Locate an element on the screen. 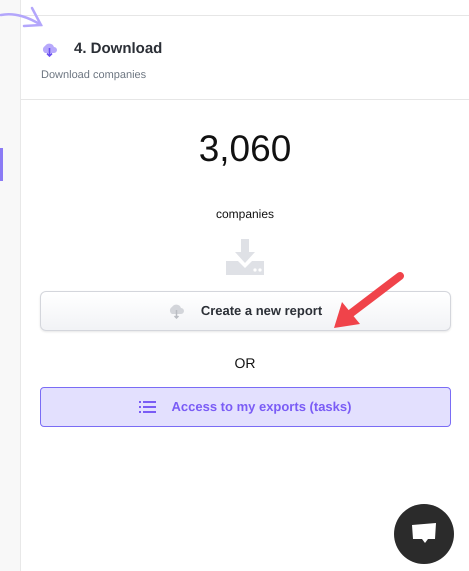 The image size is (469, 571). company-count: 3,060 is located at coordinates (245, 148).